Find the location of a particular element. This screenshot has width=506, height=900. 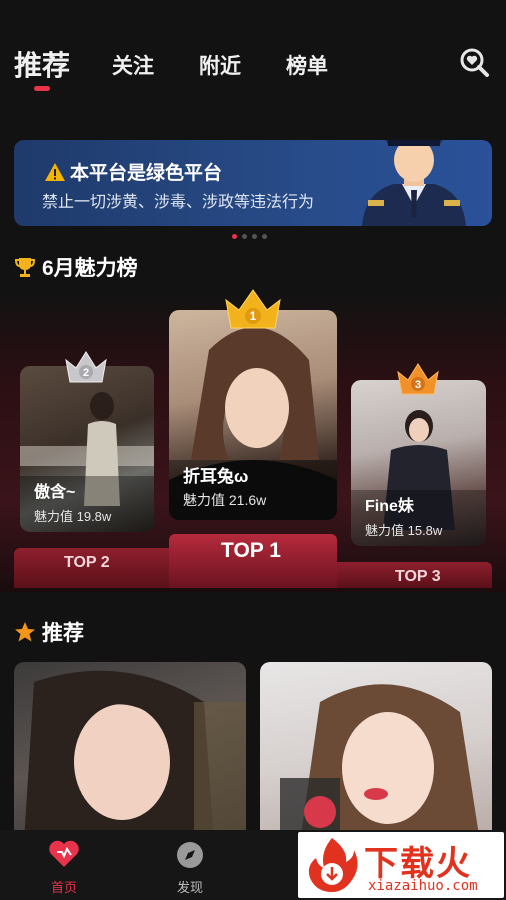

nav-home-label: 首页 is located at coordinates (63, 887).